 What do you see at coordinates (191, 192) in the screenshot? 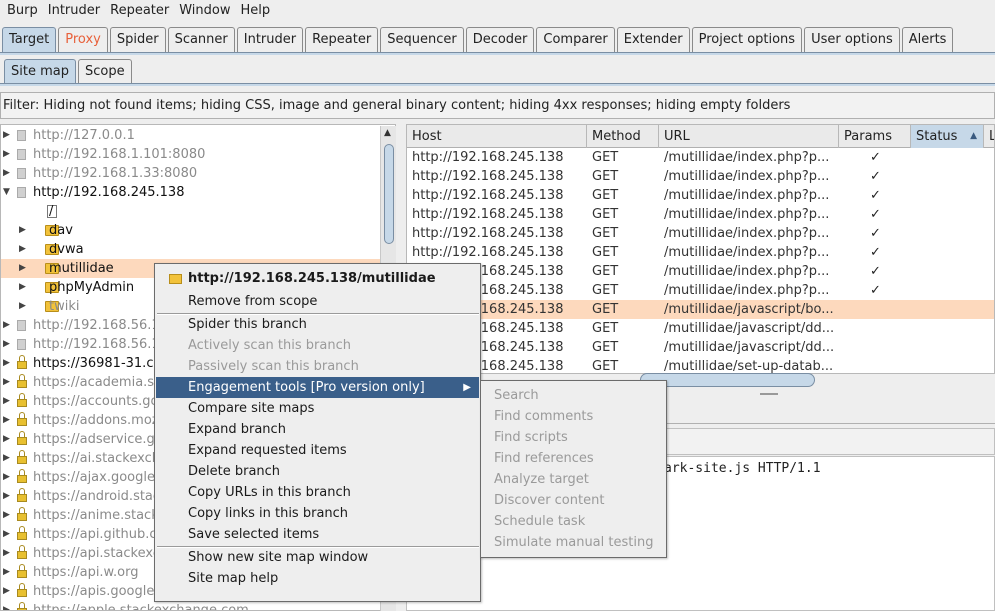
I see `tree-item: ▼ http://192.168.245.138` at bounding box center [191, 192].